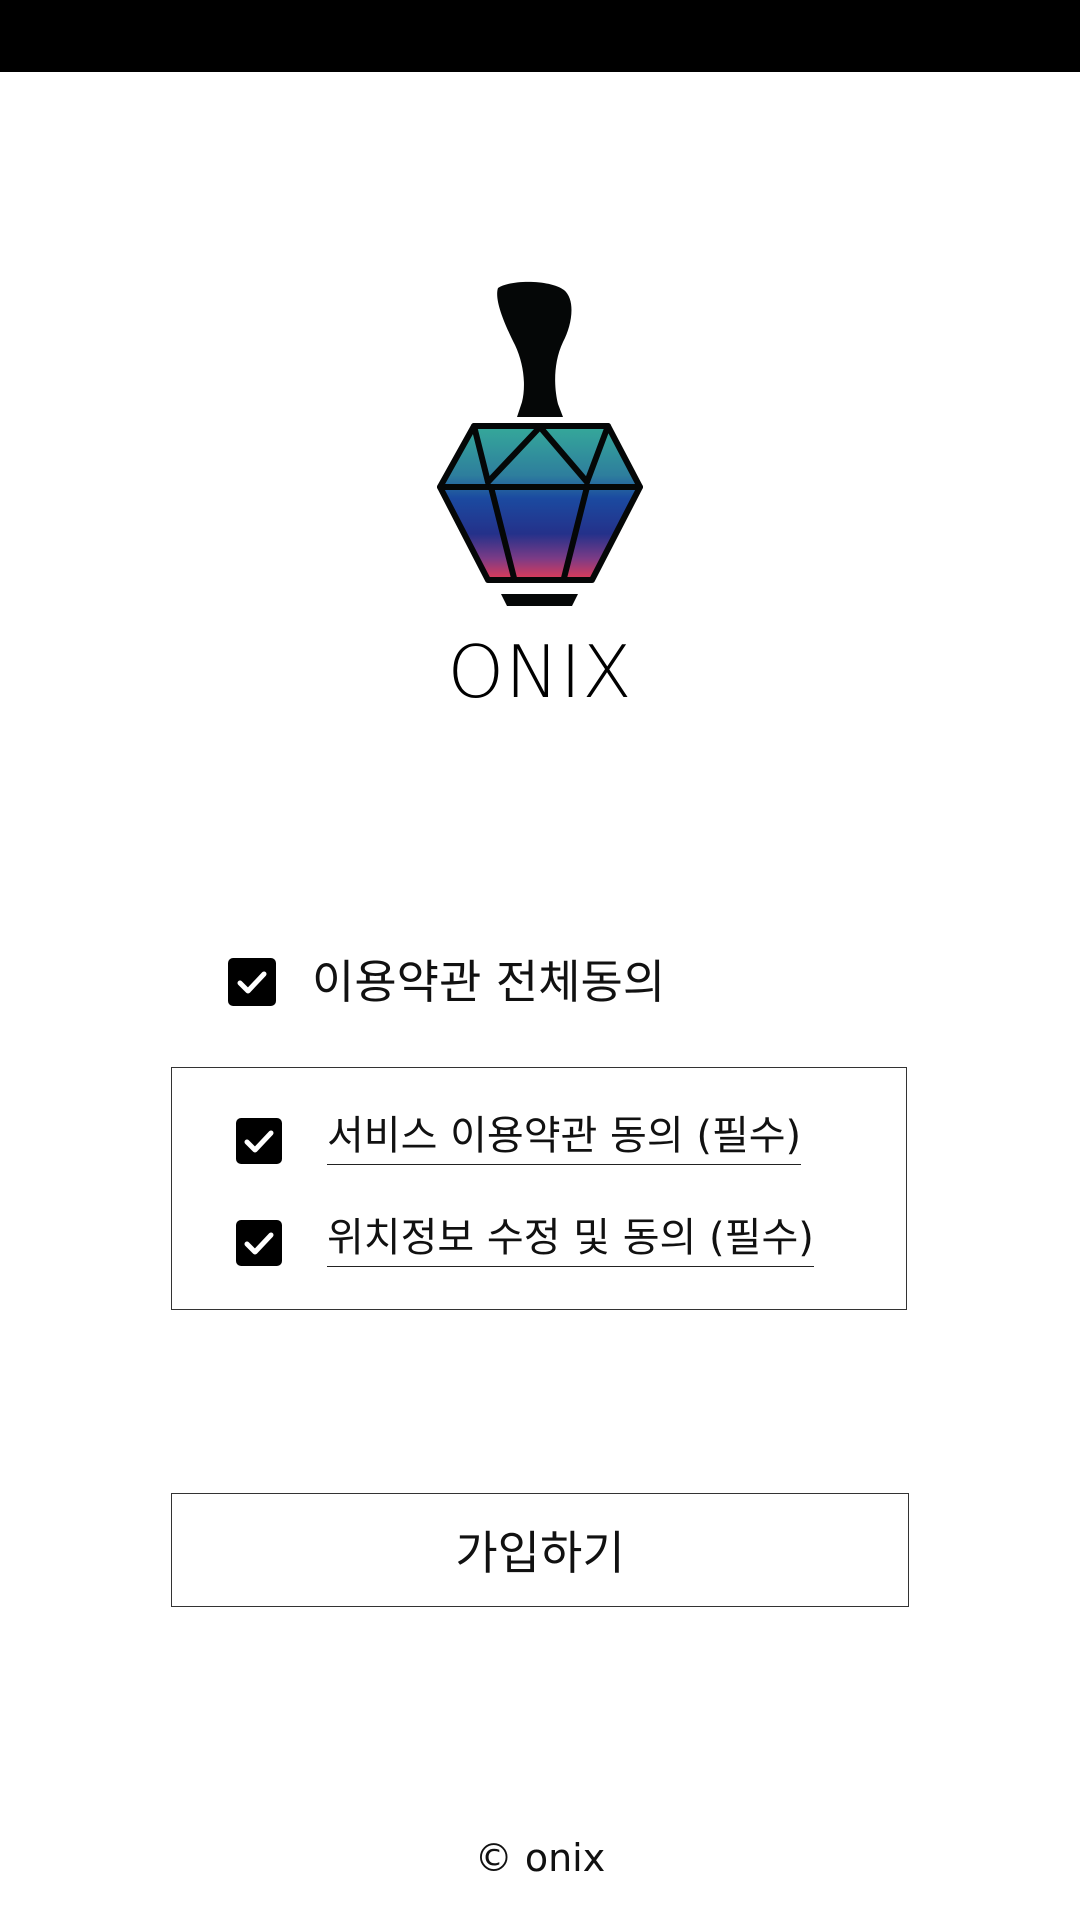 This screenshot has height=1920, width=1080. I want to click on copyright-footer: © onix, so click(540, 1858).